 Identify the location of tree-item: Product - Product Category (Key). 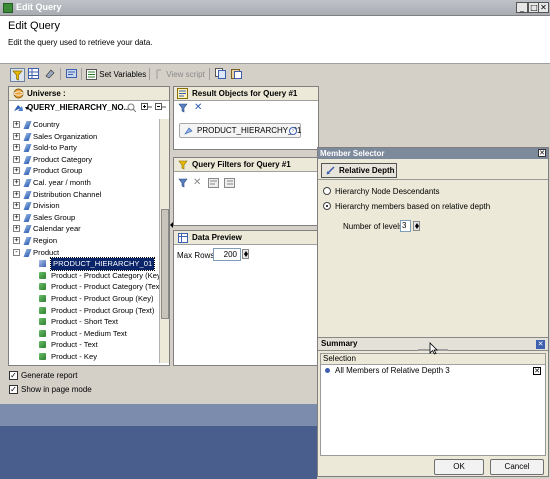
(84, 276).